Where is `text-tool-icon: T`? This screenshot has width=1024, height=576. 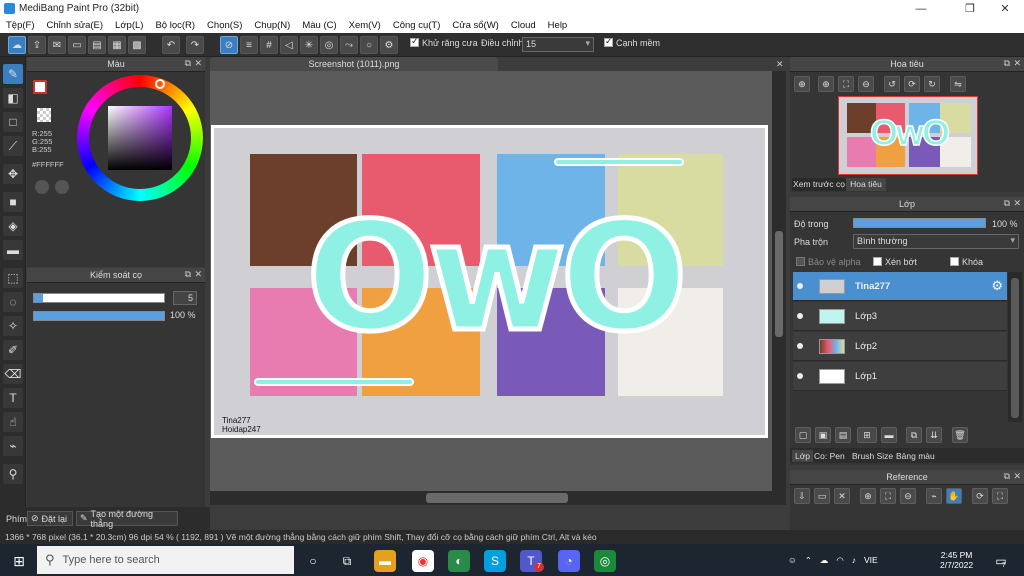
text-tool-icon: T is located at coordinates (13, 398).